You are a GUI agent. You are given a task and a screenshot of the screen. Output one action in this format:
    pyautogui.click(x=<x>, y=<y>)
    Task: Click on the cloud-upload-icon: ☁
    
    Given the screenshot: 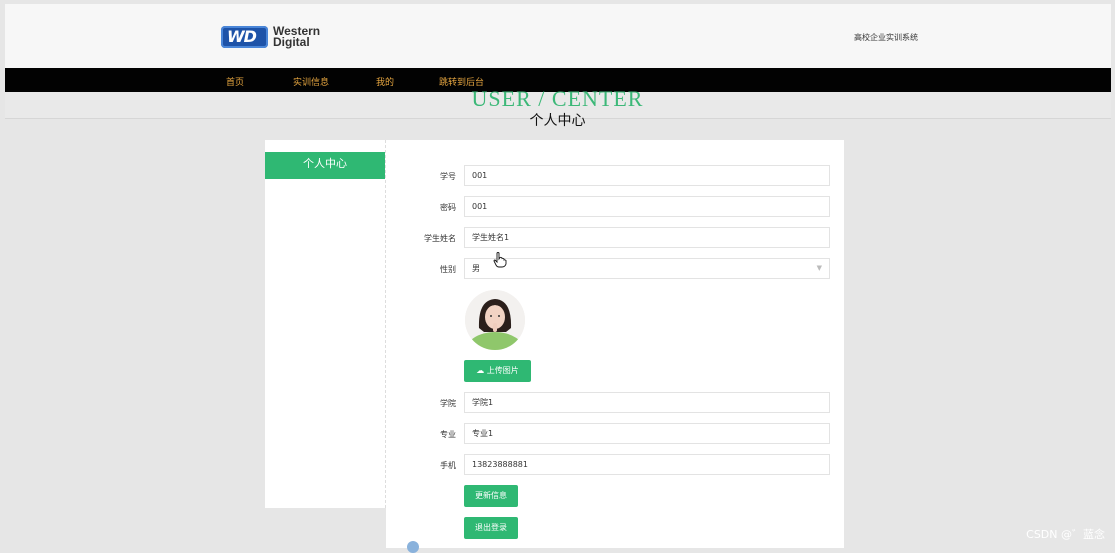 What is the action you would take?
    pyautogui.click(x=480, y=370)
    